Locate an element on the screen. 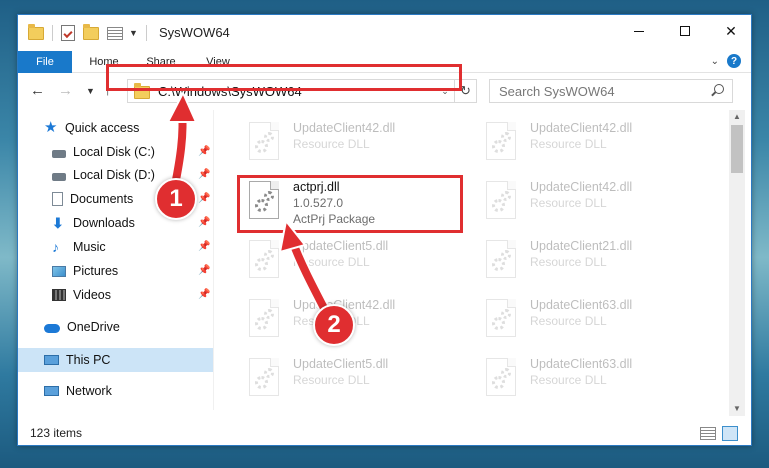  minimize-icon is located at coordinates (639, 31).